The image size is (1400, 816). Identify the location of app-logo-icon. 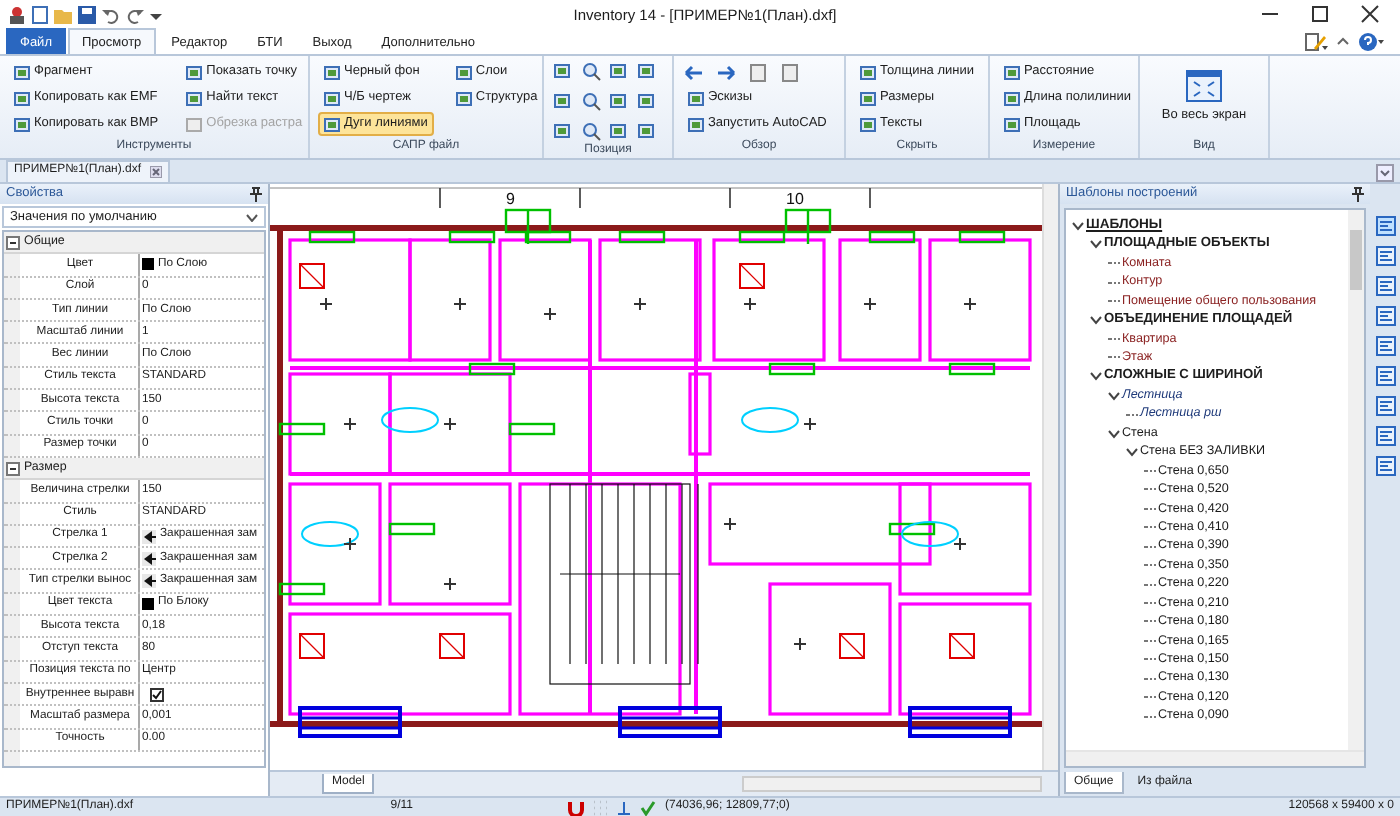
(17, 14).